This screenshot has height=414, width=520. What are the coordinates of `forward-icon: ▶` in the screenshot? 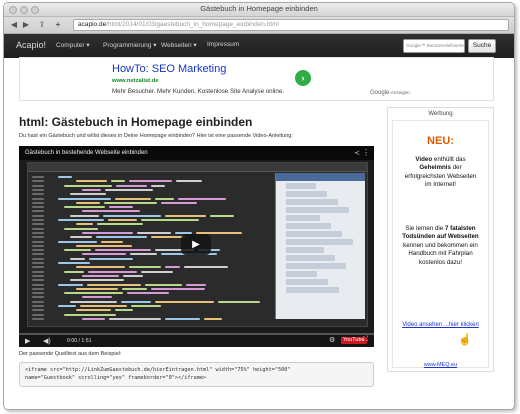 It's located at (26, 25).